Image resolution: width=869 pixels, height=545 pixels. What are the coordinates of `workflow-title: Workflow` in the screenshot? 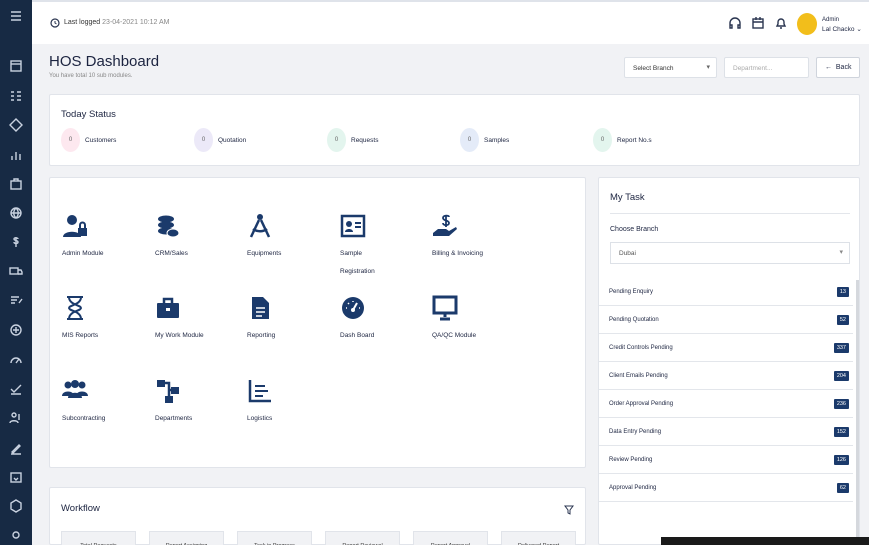 It's located at (80, 508).